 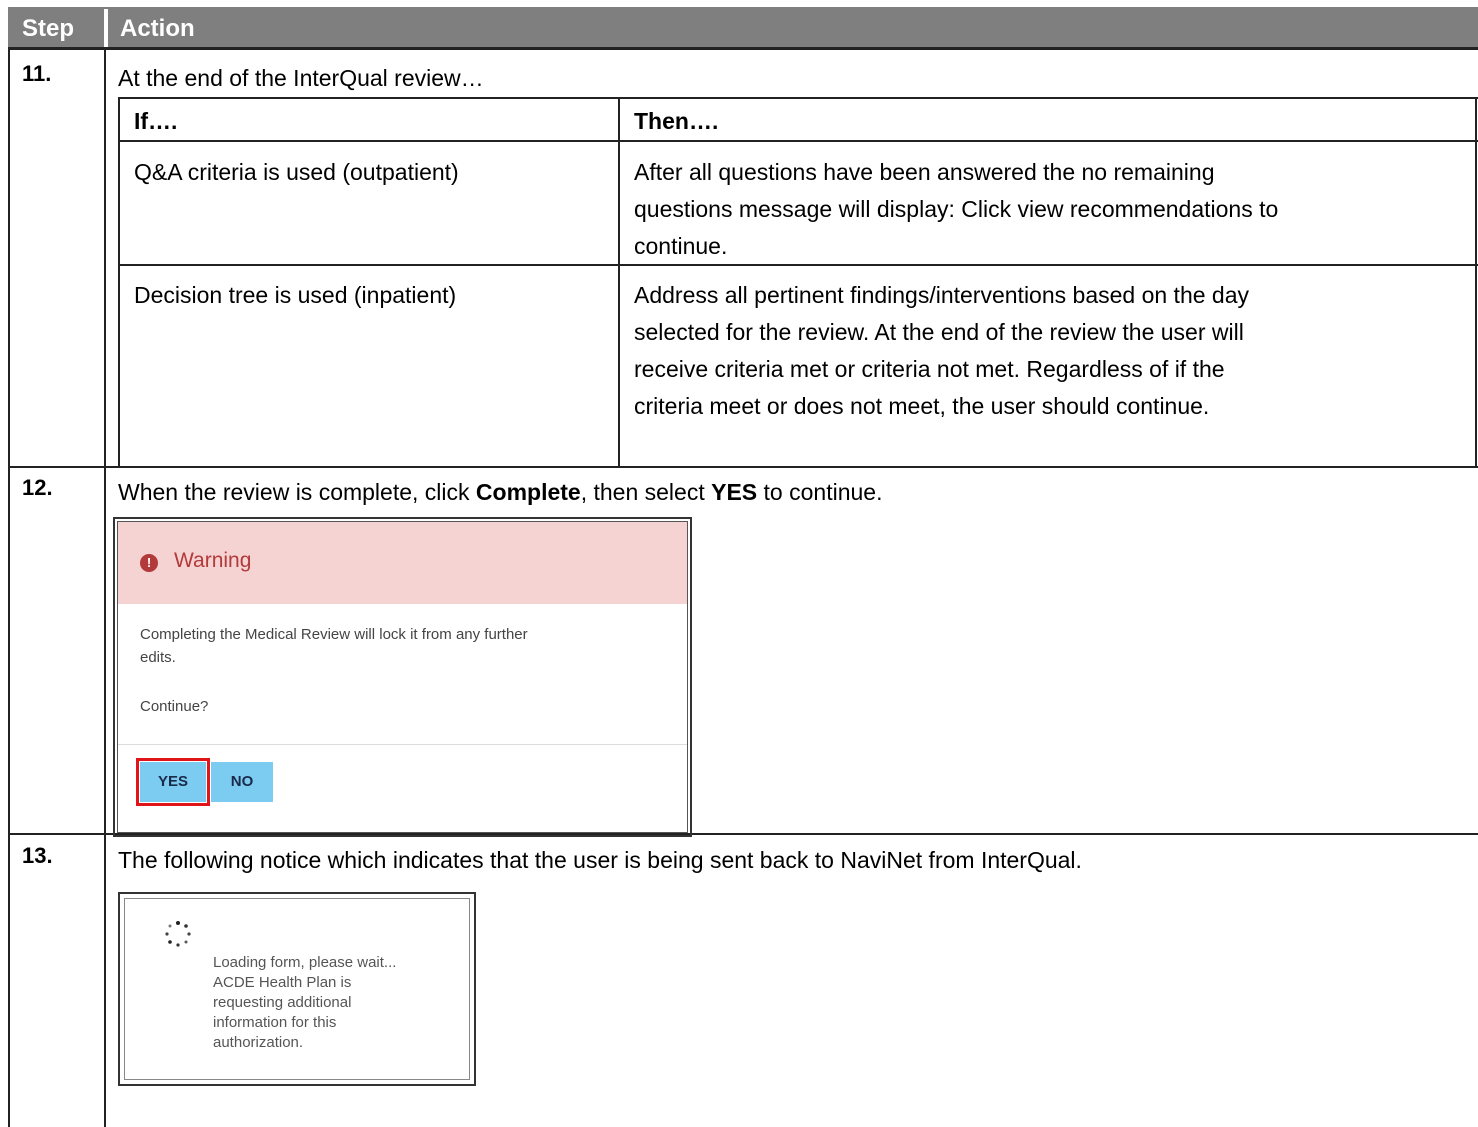 What do you see at coordinates (56, 28) in the screenshot?
I see `header-step: Step` at bounding box center [56, 28].